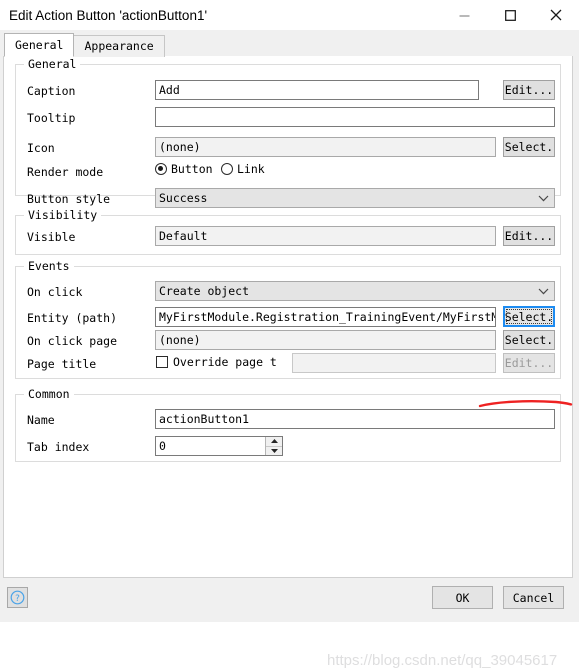 The width and height of the screenshot is (579, 669). I want to click on group-events-title: Events, so click(49, 266).